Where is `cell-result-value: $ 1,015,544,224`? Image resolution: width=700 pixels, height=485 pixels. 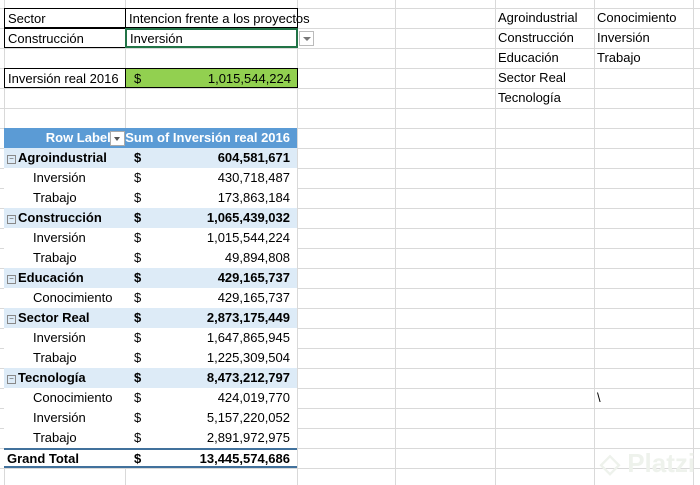
cell-result-value: $ 1,015,544,224 is located at coordinates (211, 78).